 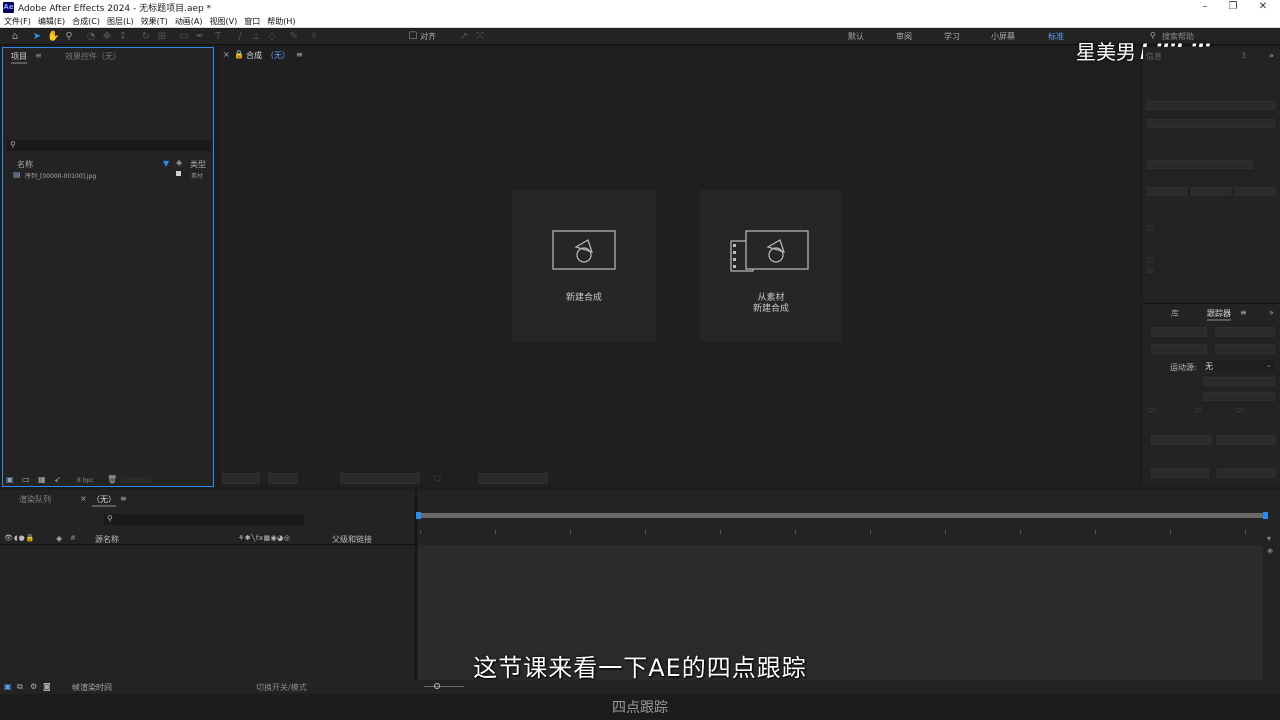 What do you see at coordinates (254, 55) in the screenshot?
I see `tab-composition: 合成` at bounding box center [254, 55].